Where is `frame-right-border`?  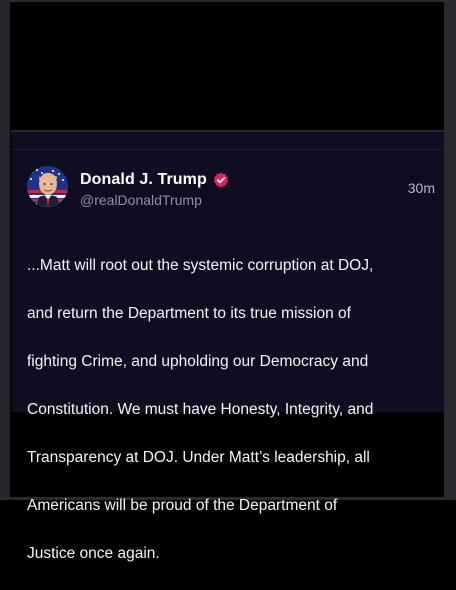 frame-right-border is located at coordinates (450, 250).